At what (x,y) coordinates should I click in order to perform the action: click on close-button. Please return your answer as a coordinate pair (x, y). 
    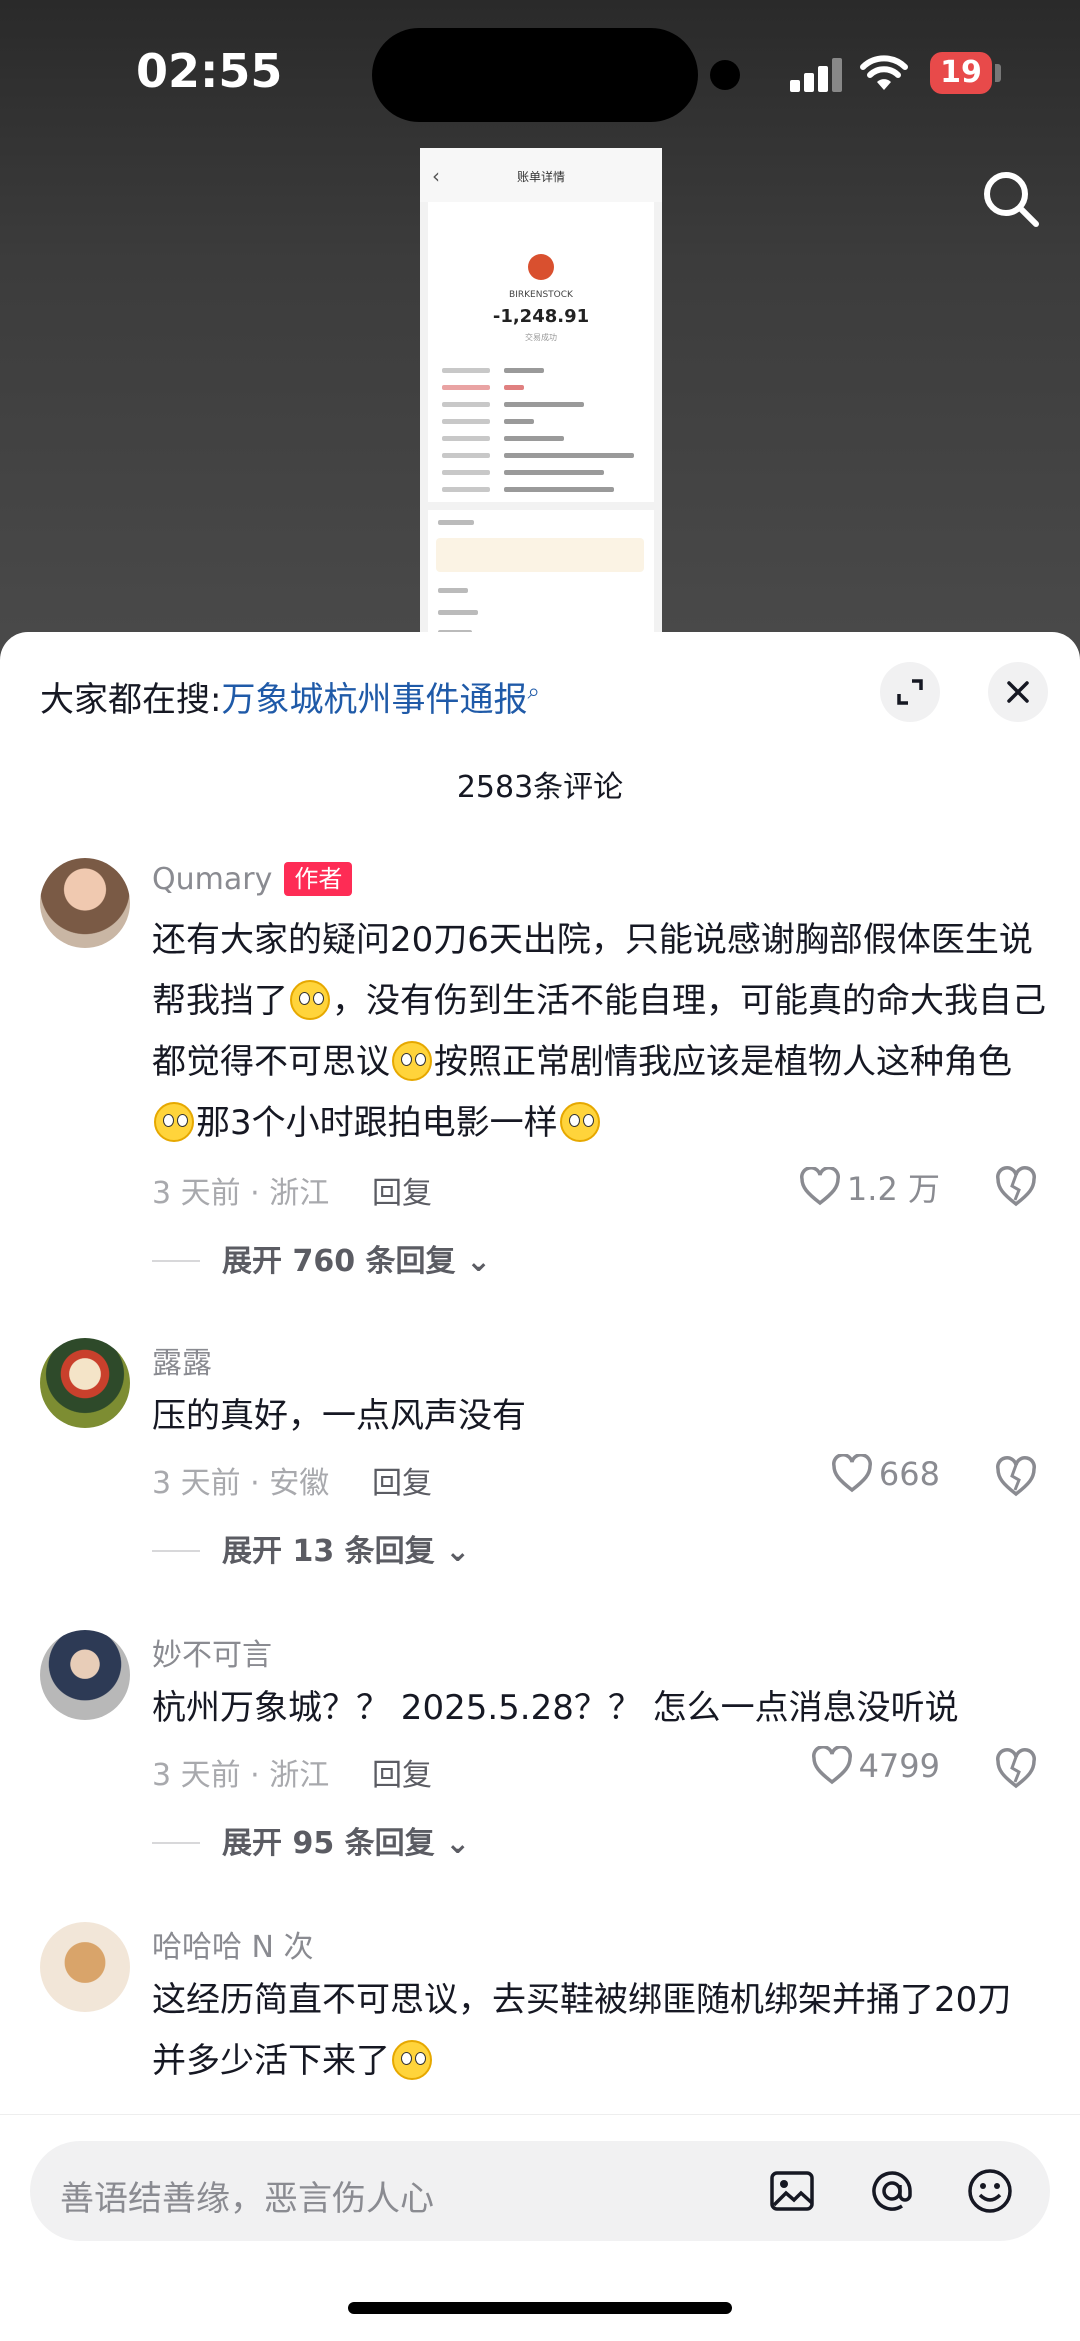
    Looking at the image, I should click on (1018, 692).